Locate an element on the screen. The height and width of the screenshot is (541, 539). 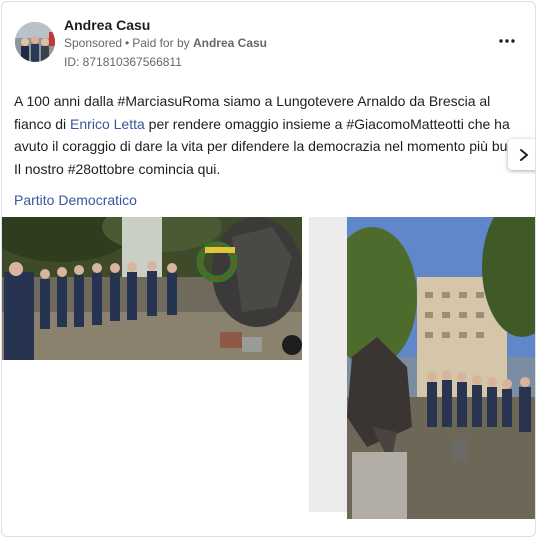
advertiser-name: Andrea Casu is located at coordinates (107, 25).